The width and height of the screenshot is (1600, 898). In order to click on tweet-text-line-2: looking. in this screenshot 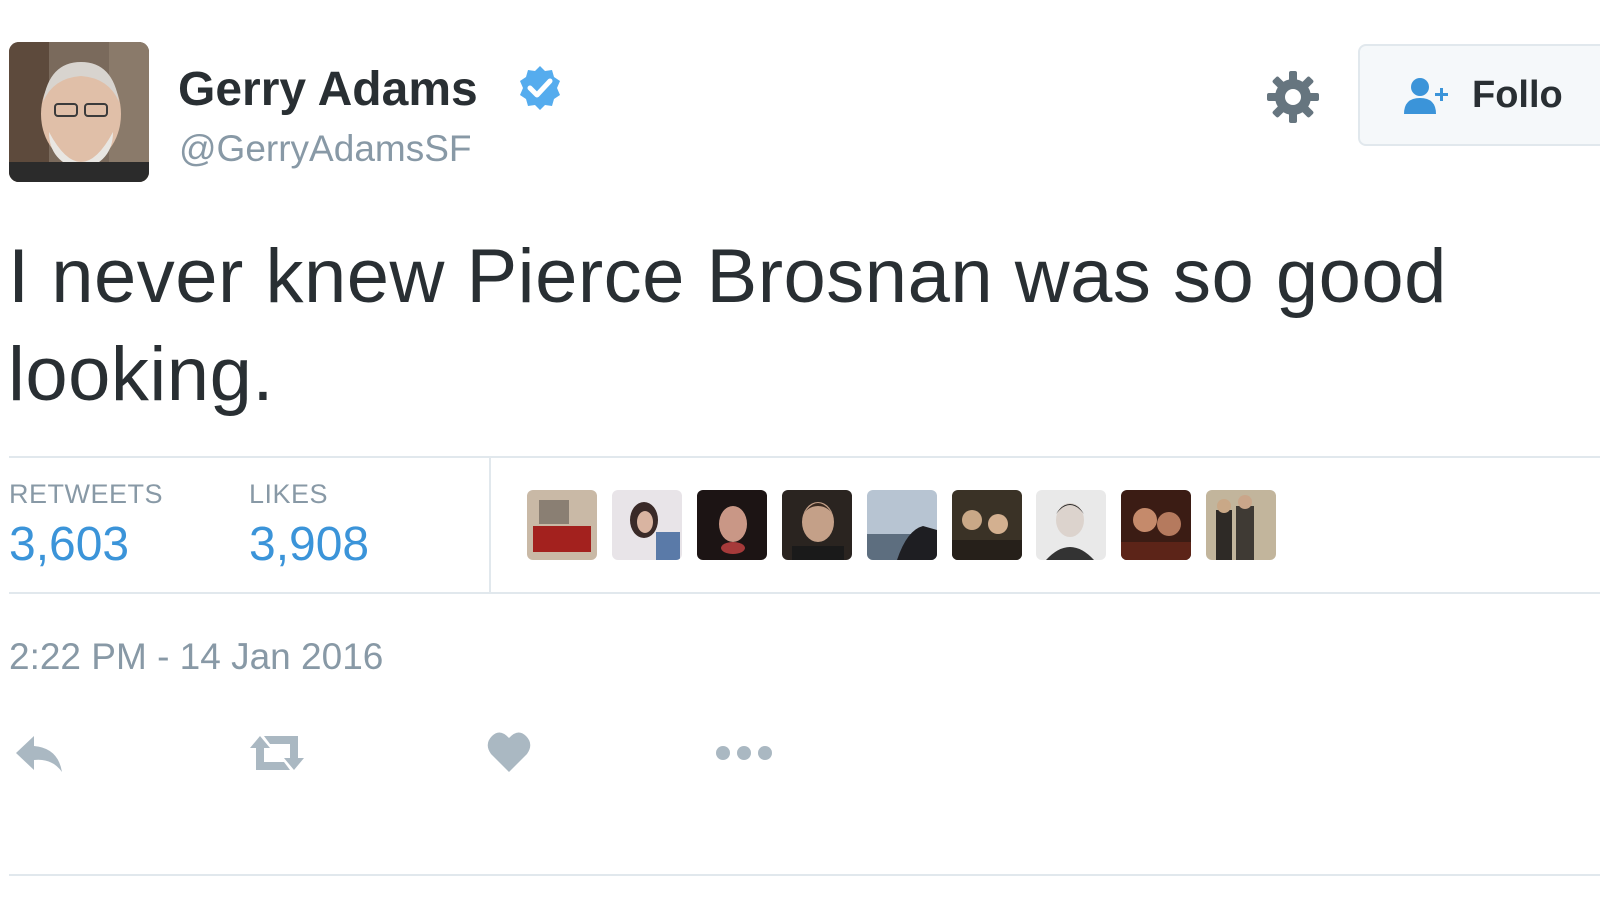, I will do `click(141, 374)`.